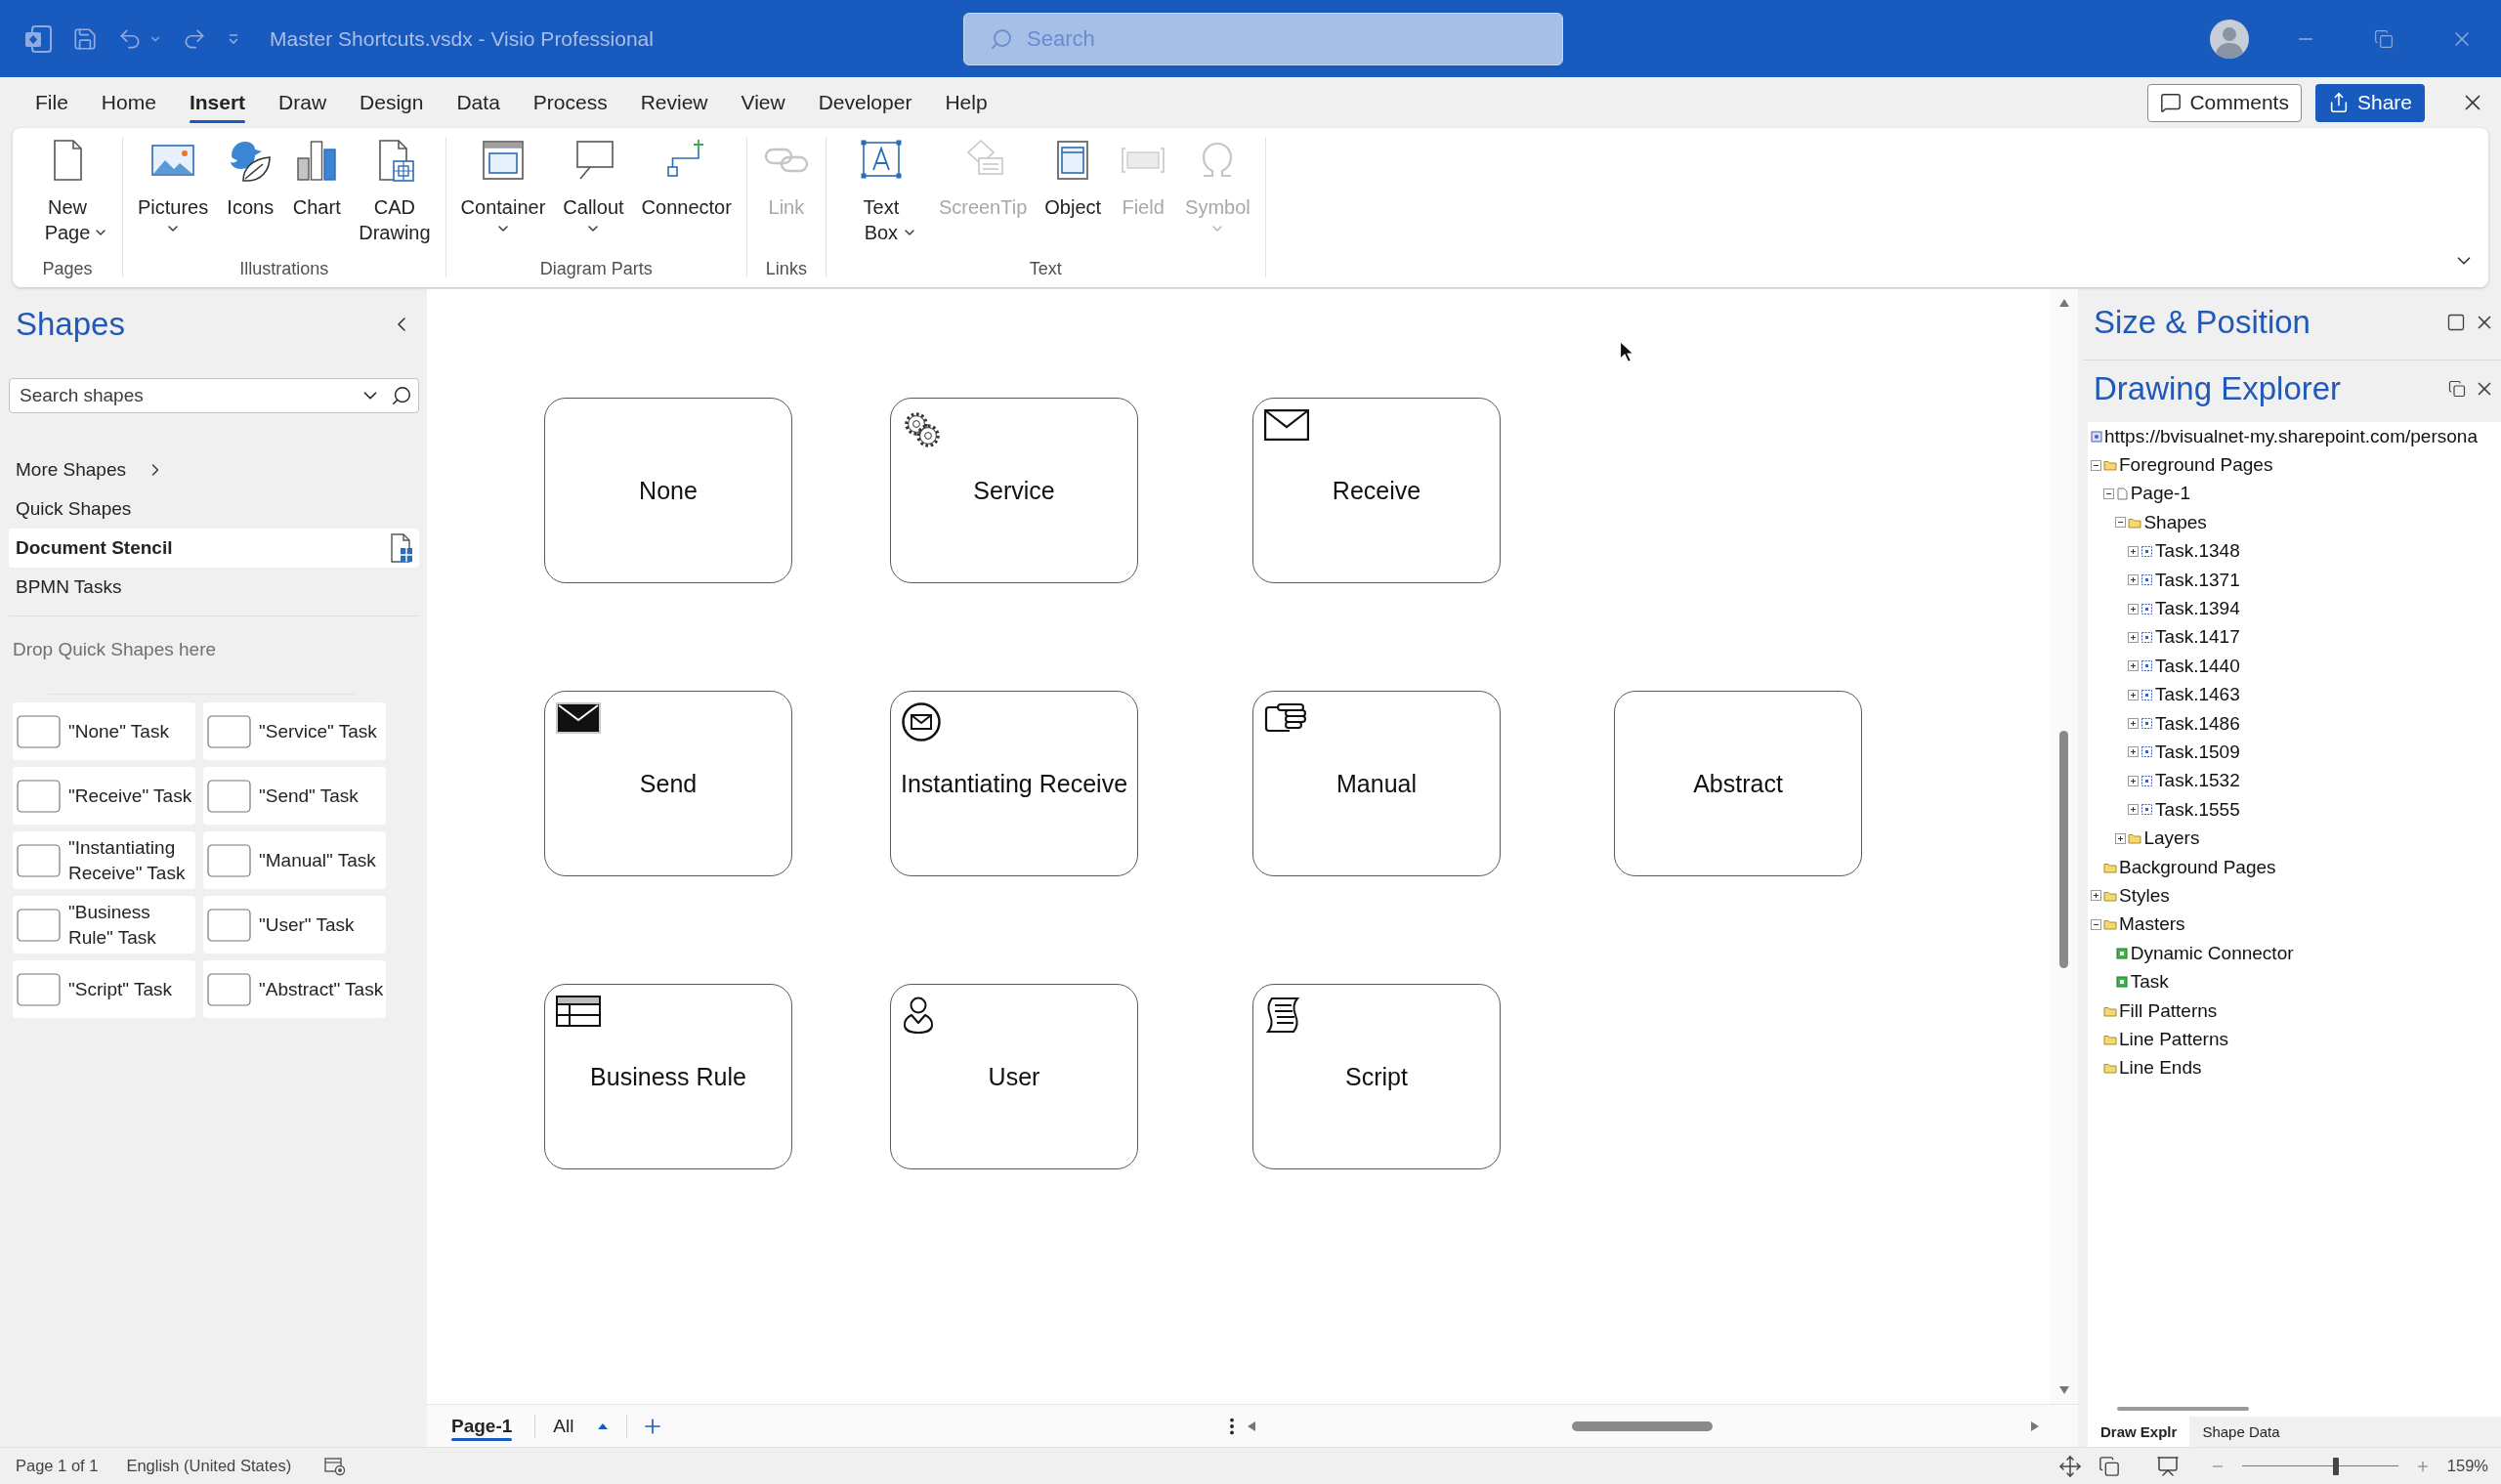  I want to click on tree-item: Task.1394, so click(2296, 609).